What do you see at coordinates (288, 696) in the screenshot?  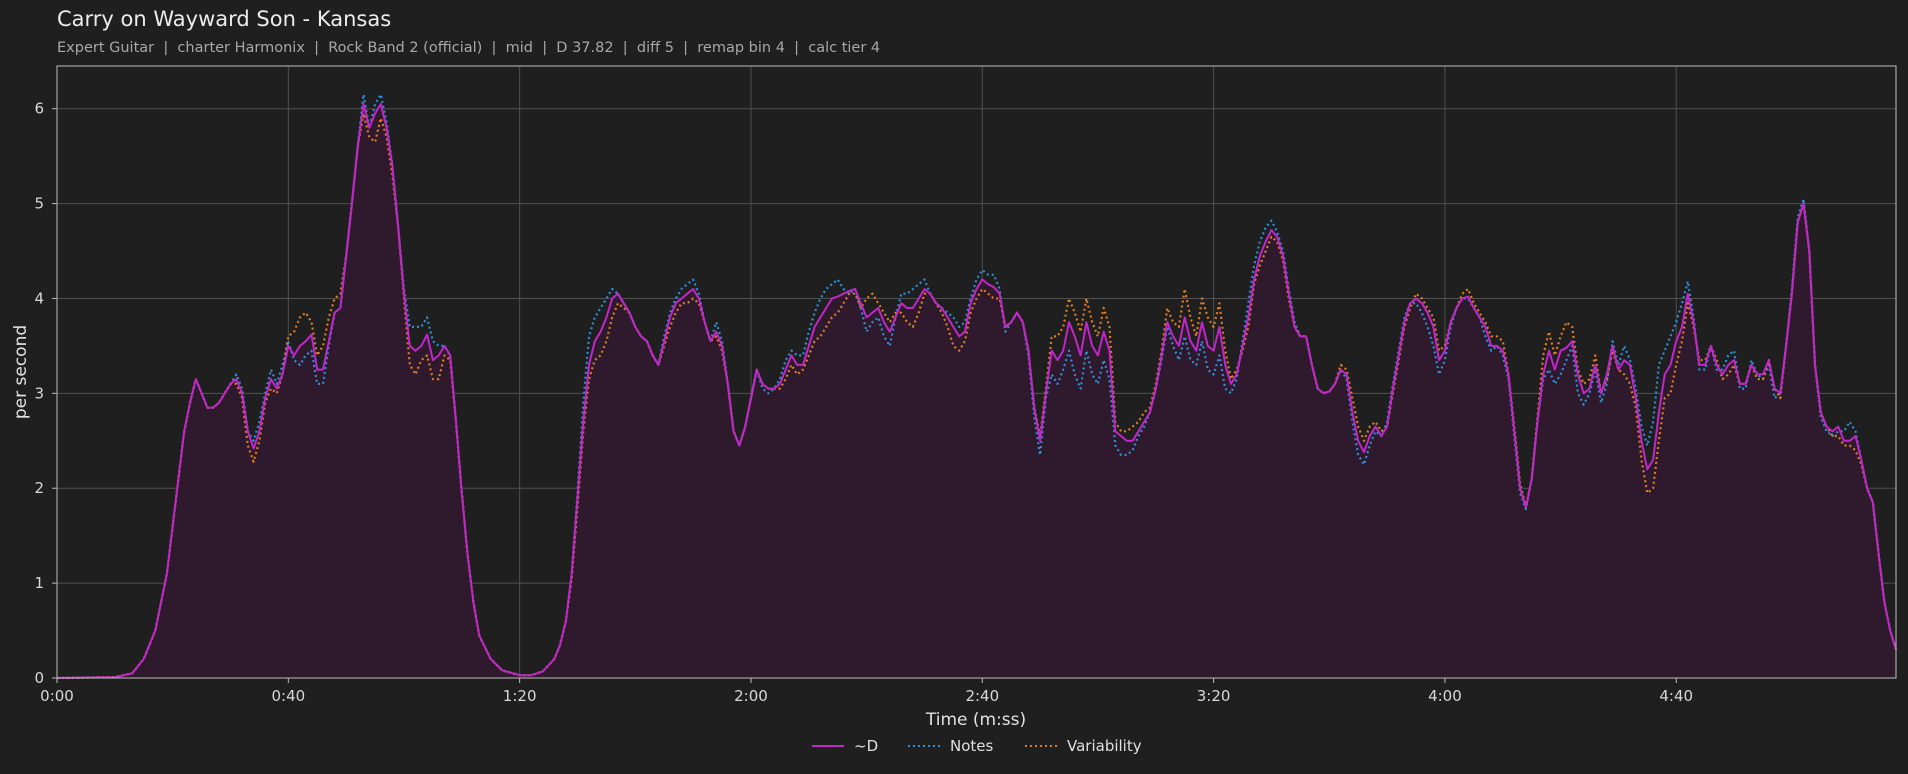 I see `x-tick-label: 0:40` at bounding box center [288, 696].